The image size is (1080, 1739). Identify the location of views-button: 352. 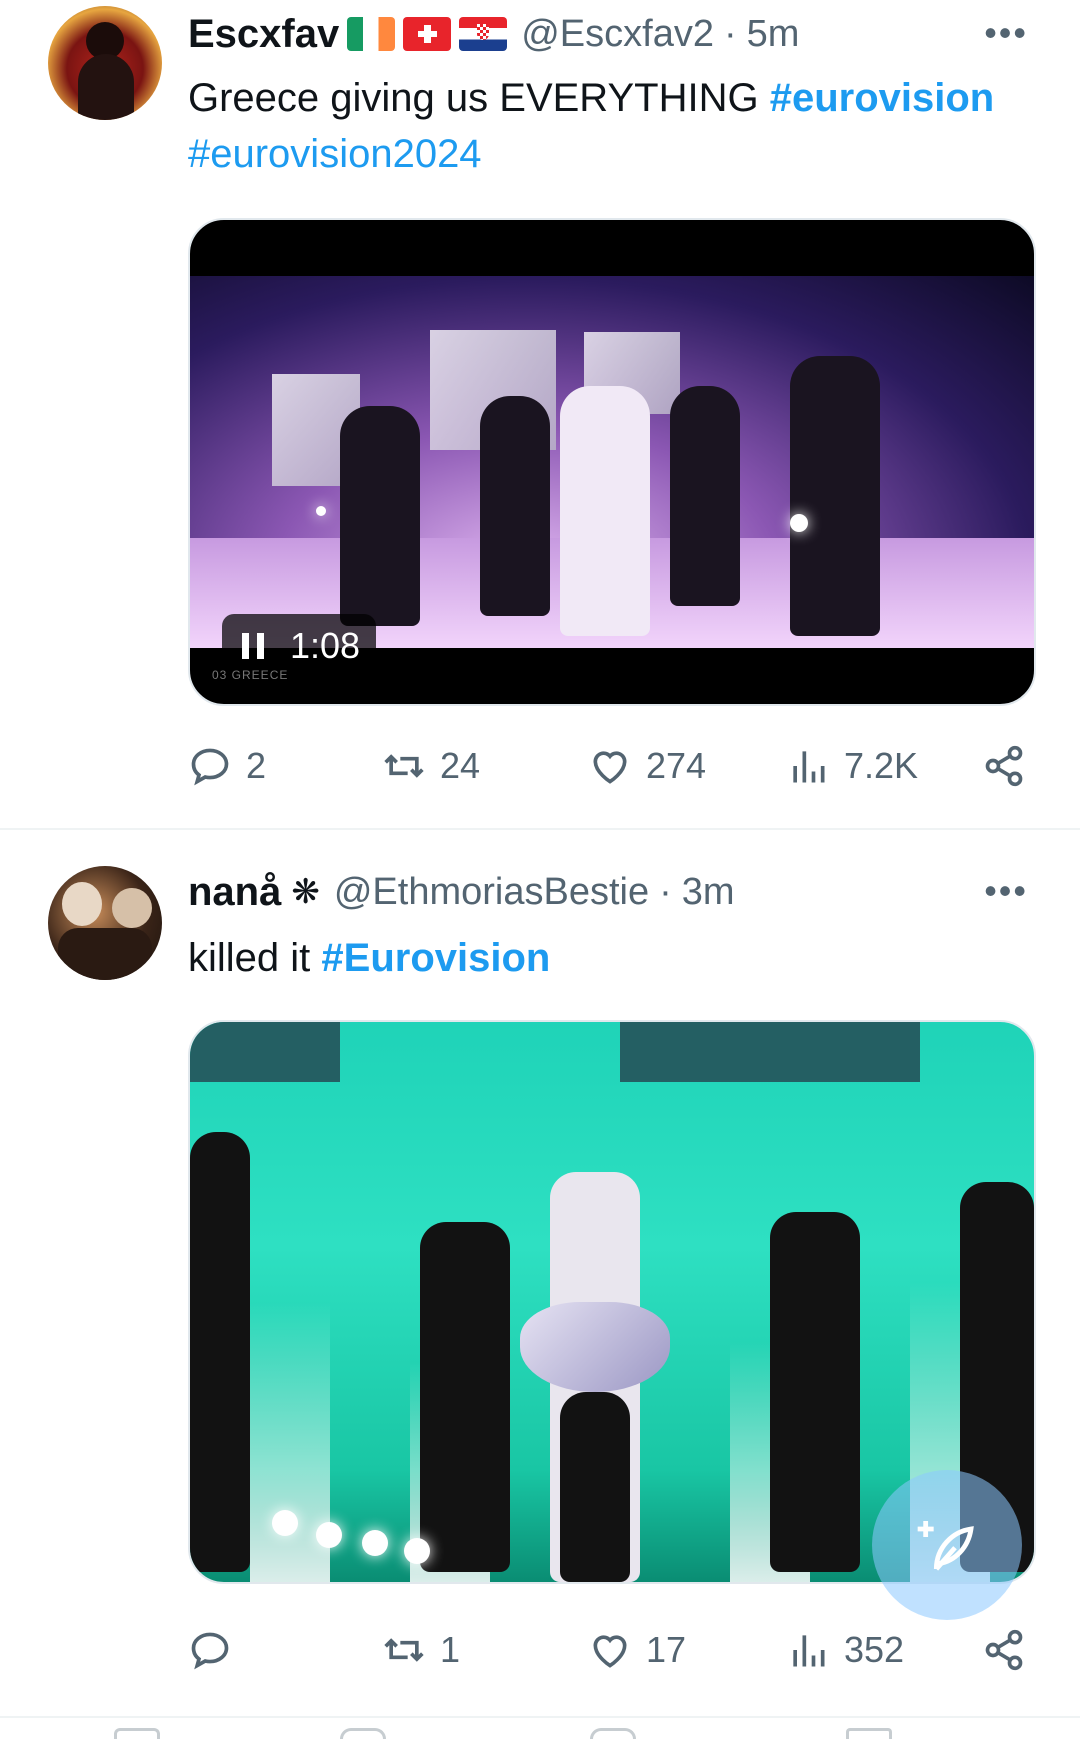
(845, 1650).